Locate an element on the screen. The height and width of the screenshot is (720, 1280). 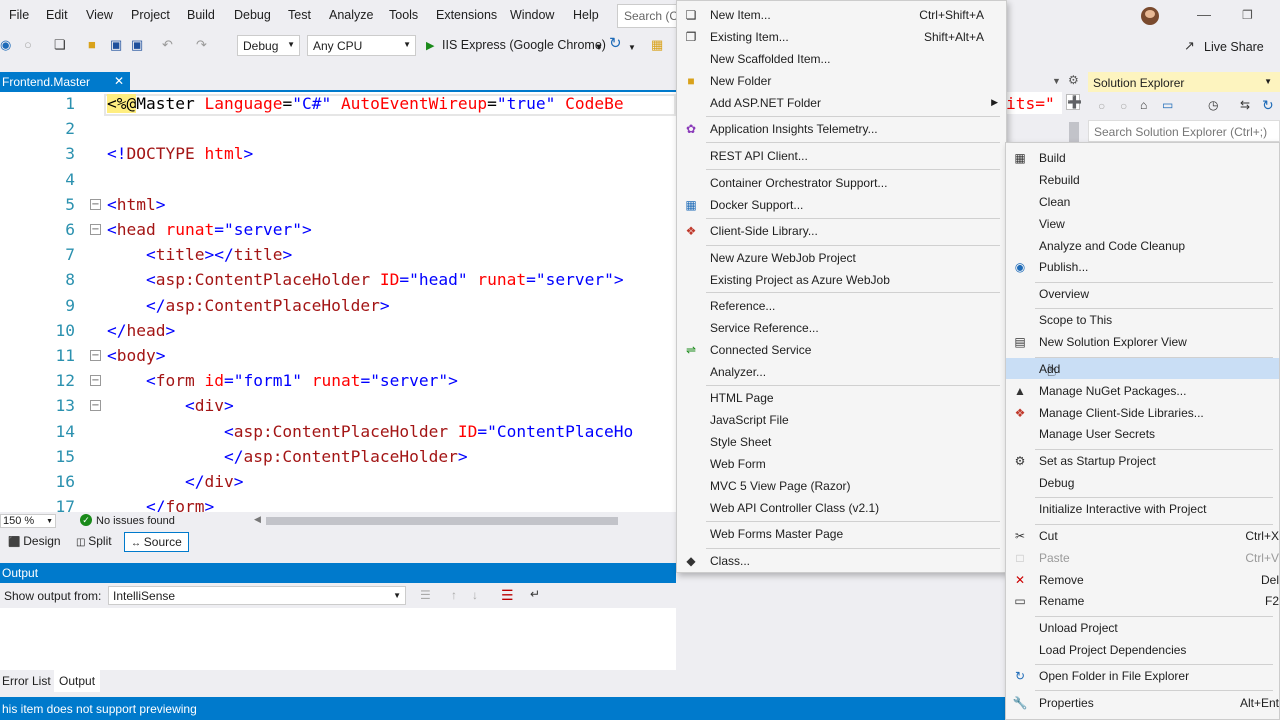
menu-tools: Tools is located at coordinates (403, 15).